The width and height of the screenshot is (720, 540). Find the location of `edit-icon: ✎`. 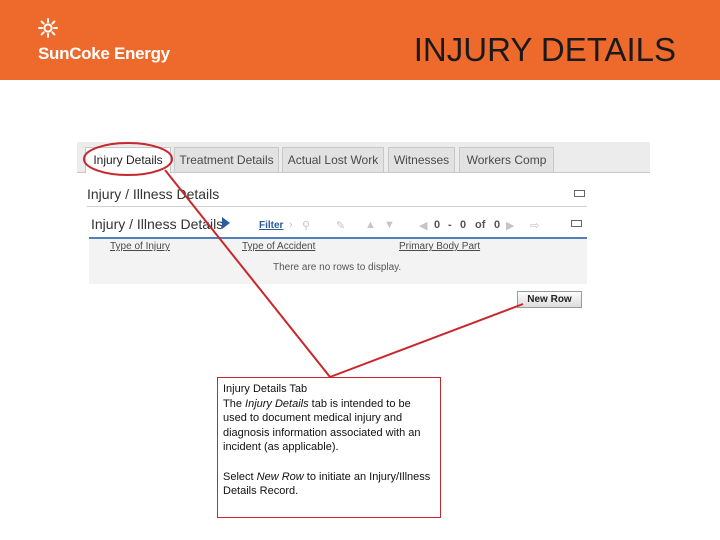

edit-icon: ✎ is located at coordinates (340, 225).